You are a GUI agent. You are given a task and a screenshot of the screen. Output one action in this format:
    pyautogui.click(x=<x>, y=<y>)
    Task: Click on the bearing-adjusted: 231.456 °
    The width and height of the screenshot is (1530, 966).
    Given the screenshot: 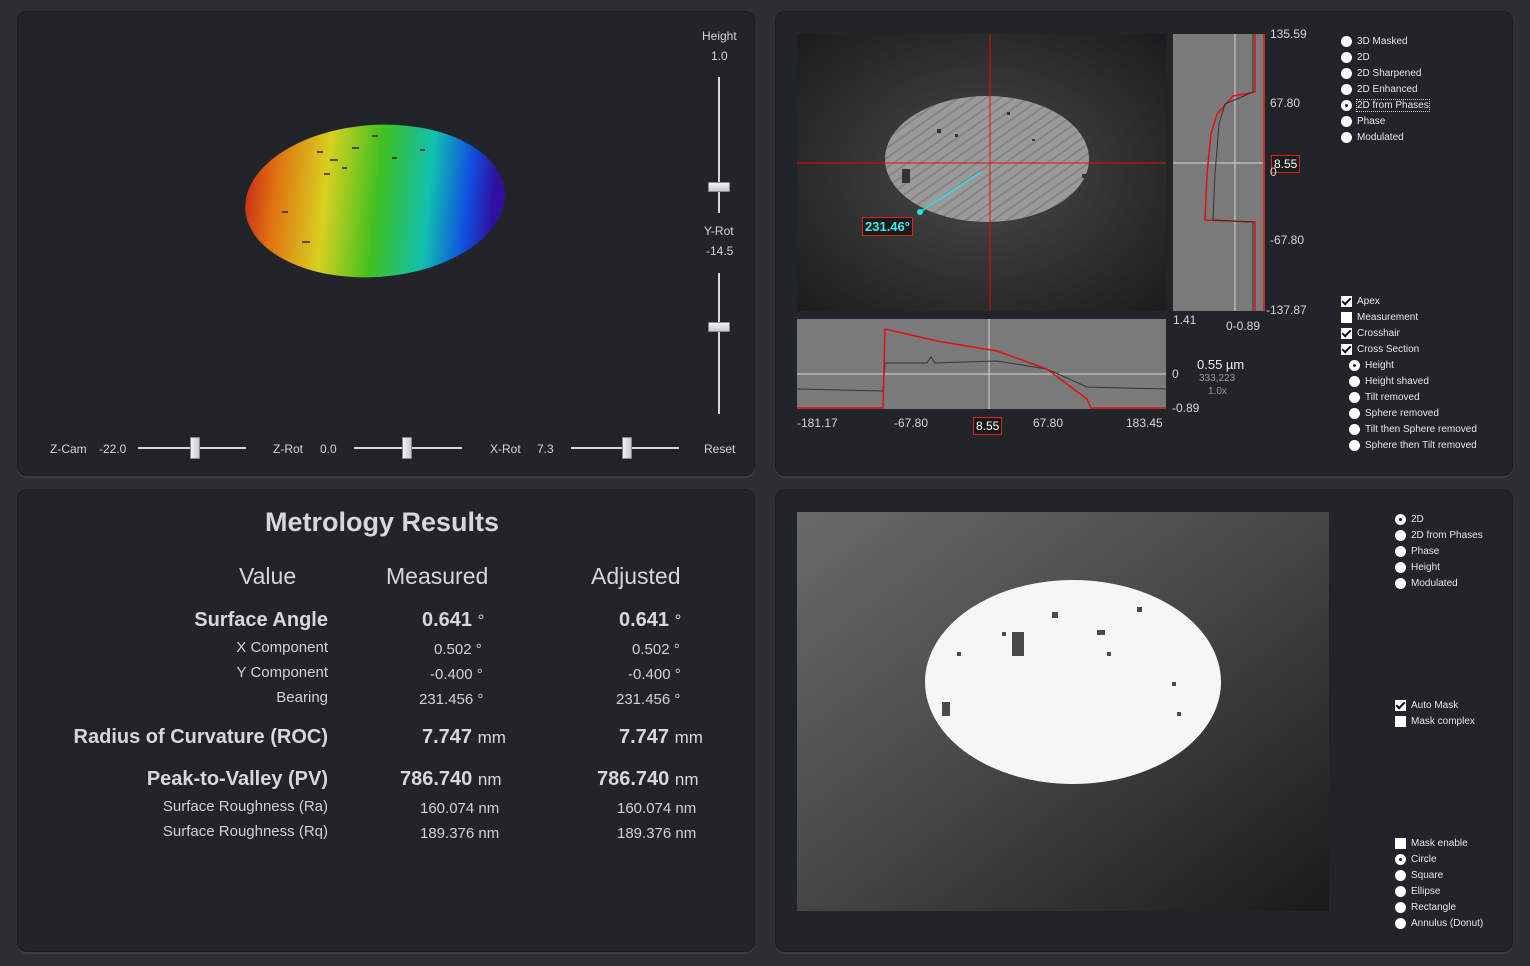 What is the action you would take?
    pyautogui.click(x=648, y=699)
    